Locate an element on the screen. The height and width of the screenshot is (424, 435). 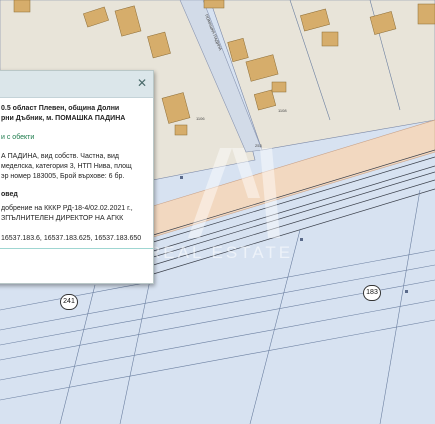
plot-label-241: 241 is located at coordinates (69, 302).